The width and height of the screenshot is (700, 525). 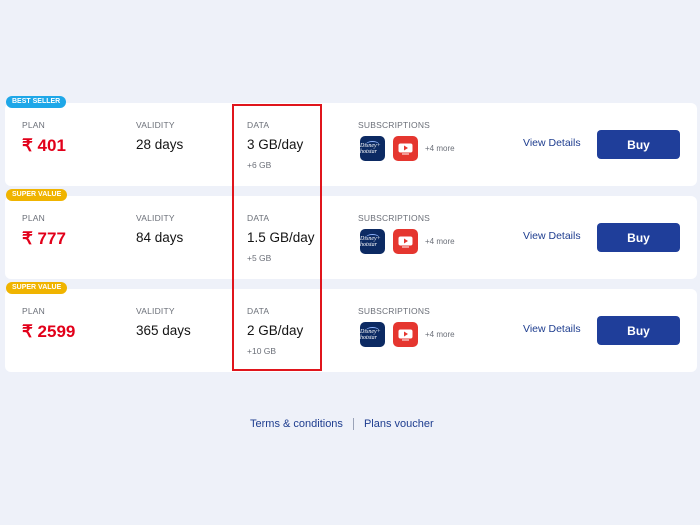 What do you see at coordinates (44, 145) in the screenshot?
I see `plan-price: ₹ 401` at bounding box center [44, 145].